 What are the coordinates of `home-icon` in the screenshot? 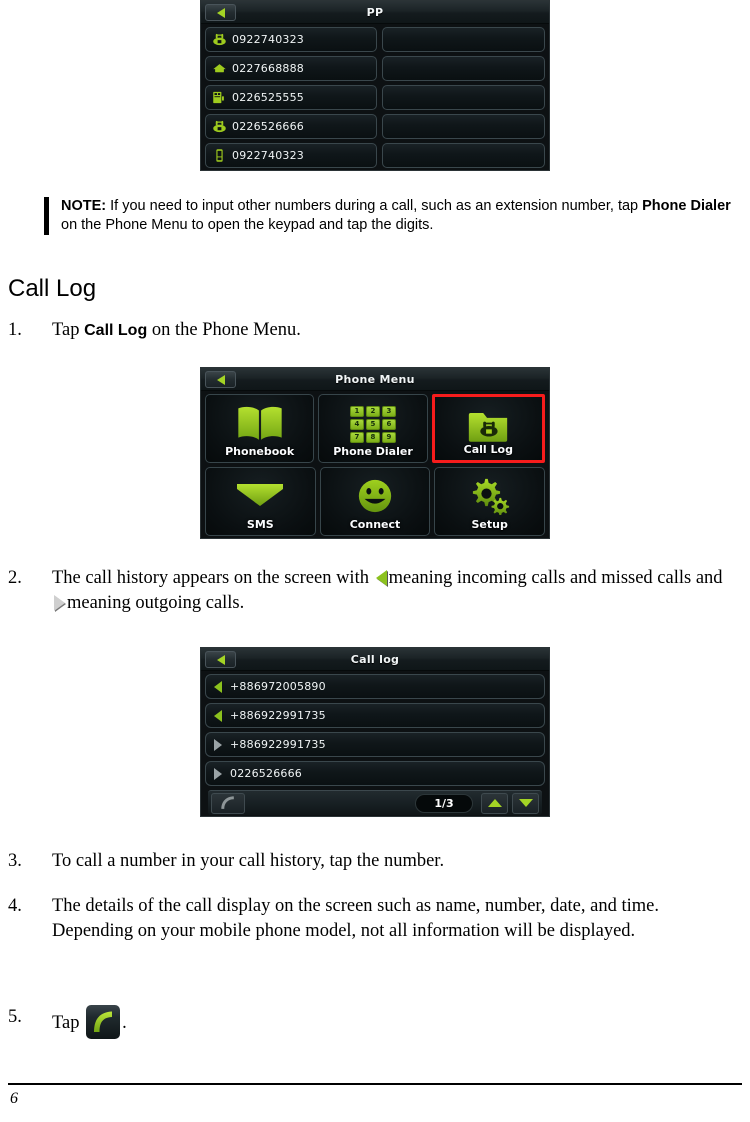 It's located at (219, 68).